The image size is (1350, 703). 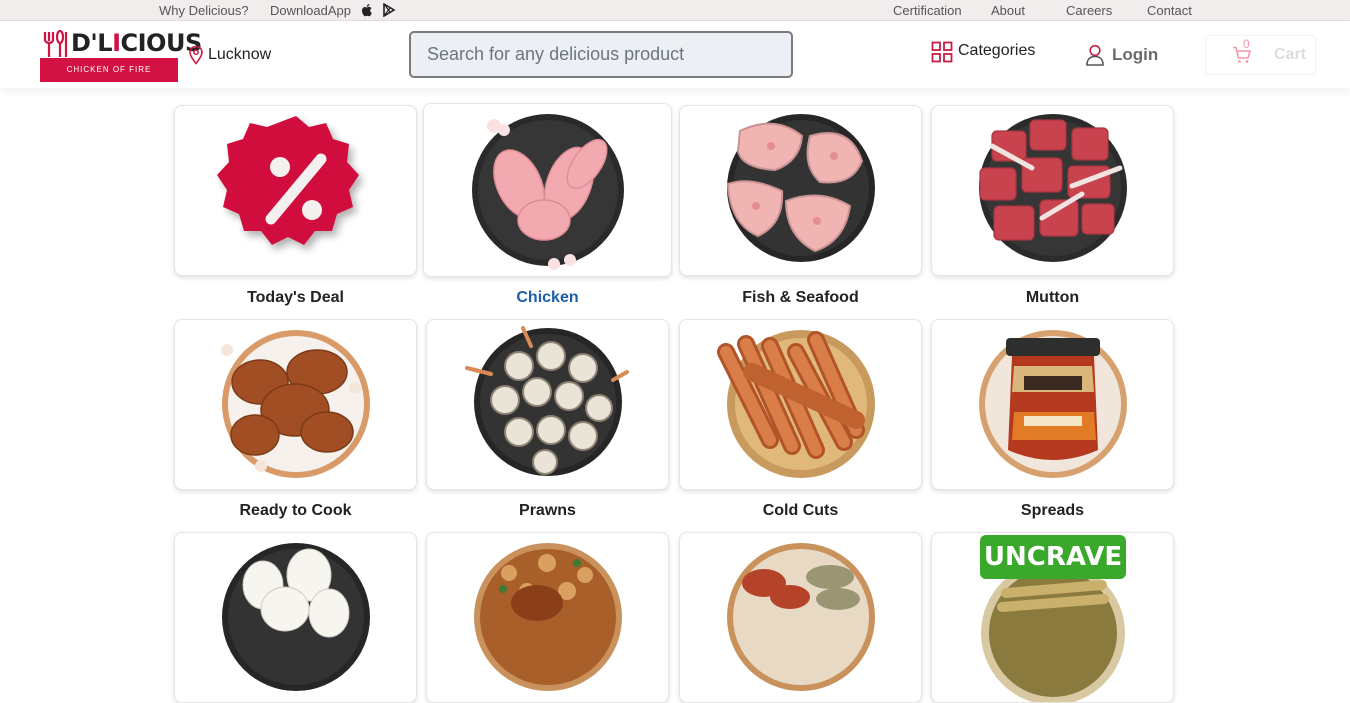 What do you see at coordinates (136, 43) in the screenshot?
I see `logo-wordmark: D'LICIOUS` at bounding box center [136, 43].